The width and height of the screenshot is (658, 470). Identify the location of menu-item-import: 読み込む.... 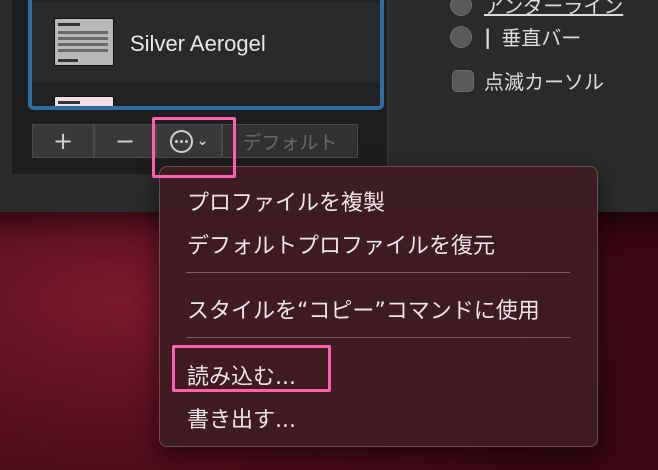
(241, 375).